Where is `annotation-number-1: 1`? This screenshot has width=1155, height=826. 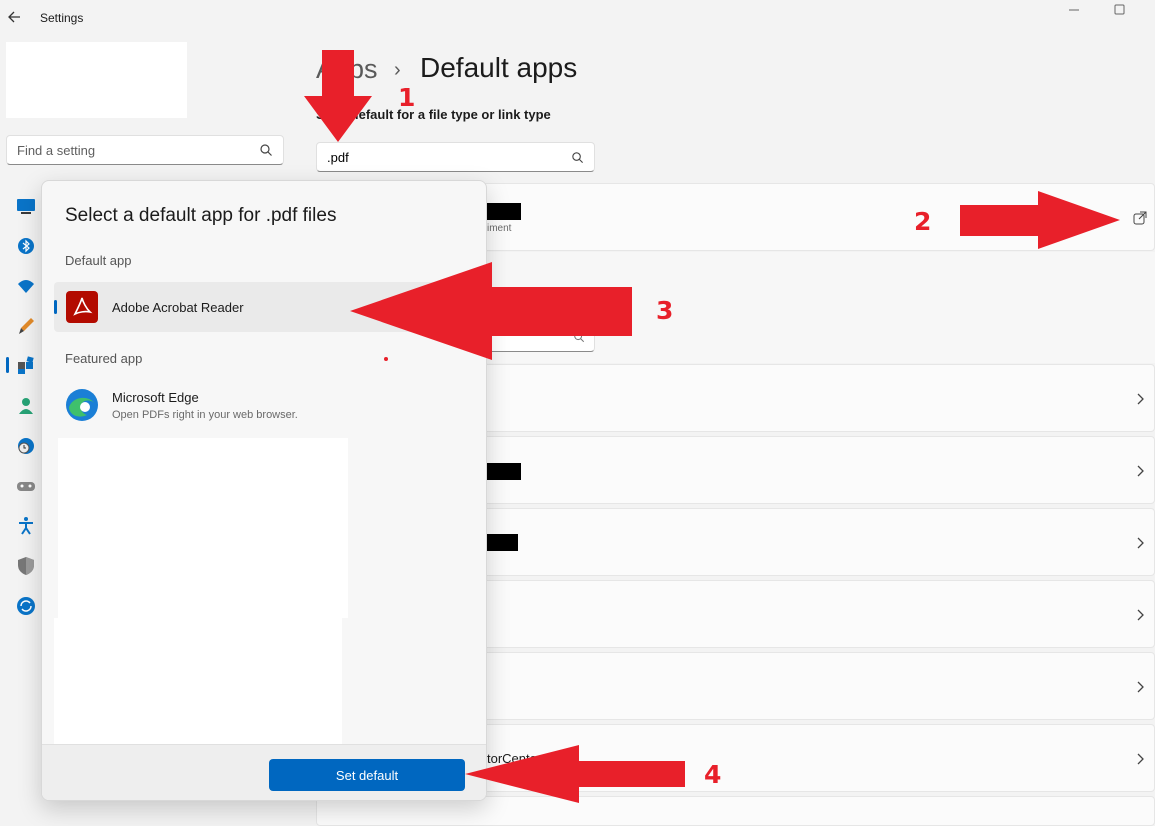 annotation-number-1: 1 is located at coordinates (407, 97).